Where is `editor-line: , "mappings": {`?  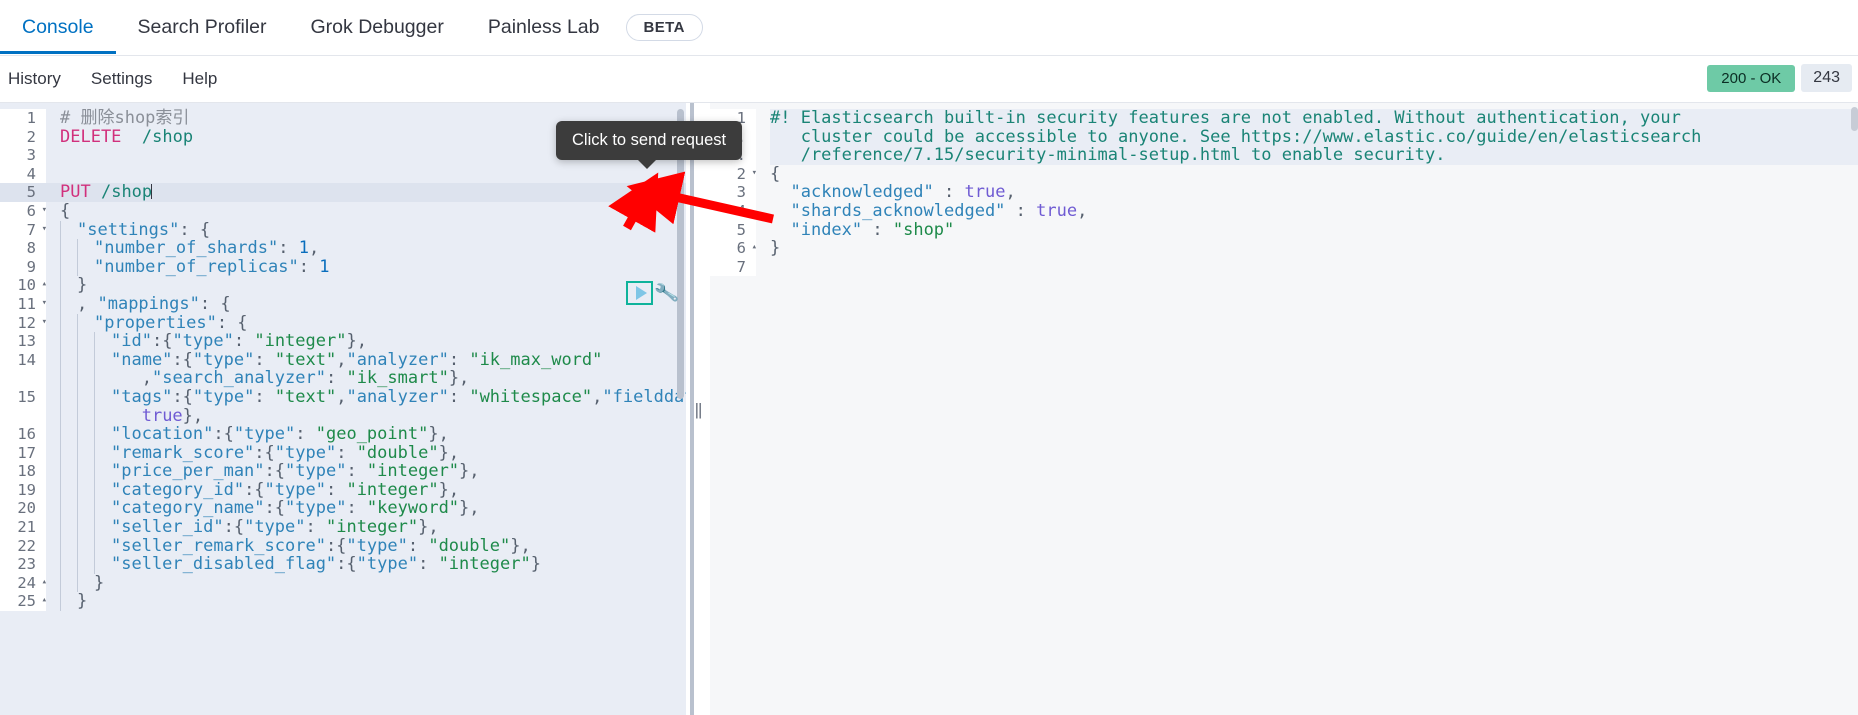 editor-line: , "mappings": { is located at coordinates (373, 304).